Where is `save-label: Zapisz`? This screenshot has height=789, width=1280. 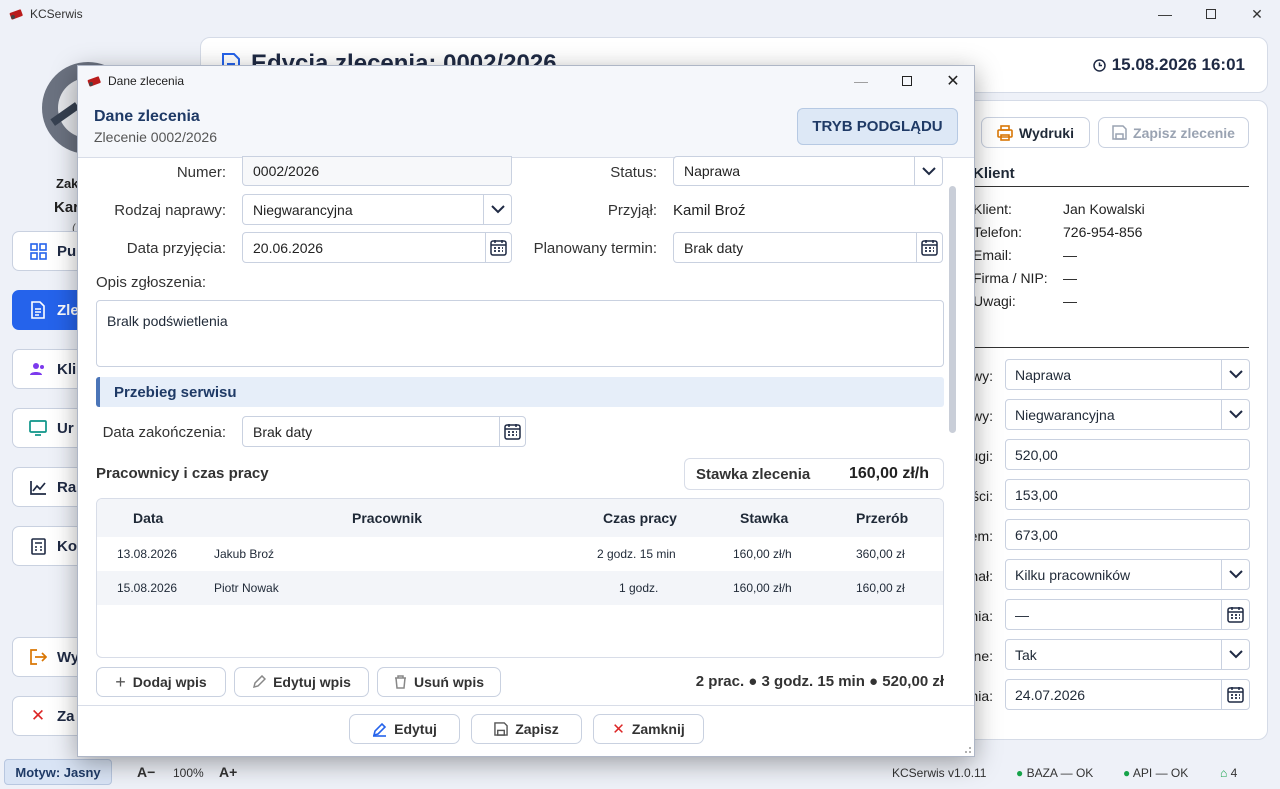 save-label: Zapisz is located at coordinates (537, 729).